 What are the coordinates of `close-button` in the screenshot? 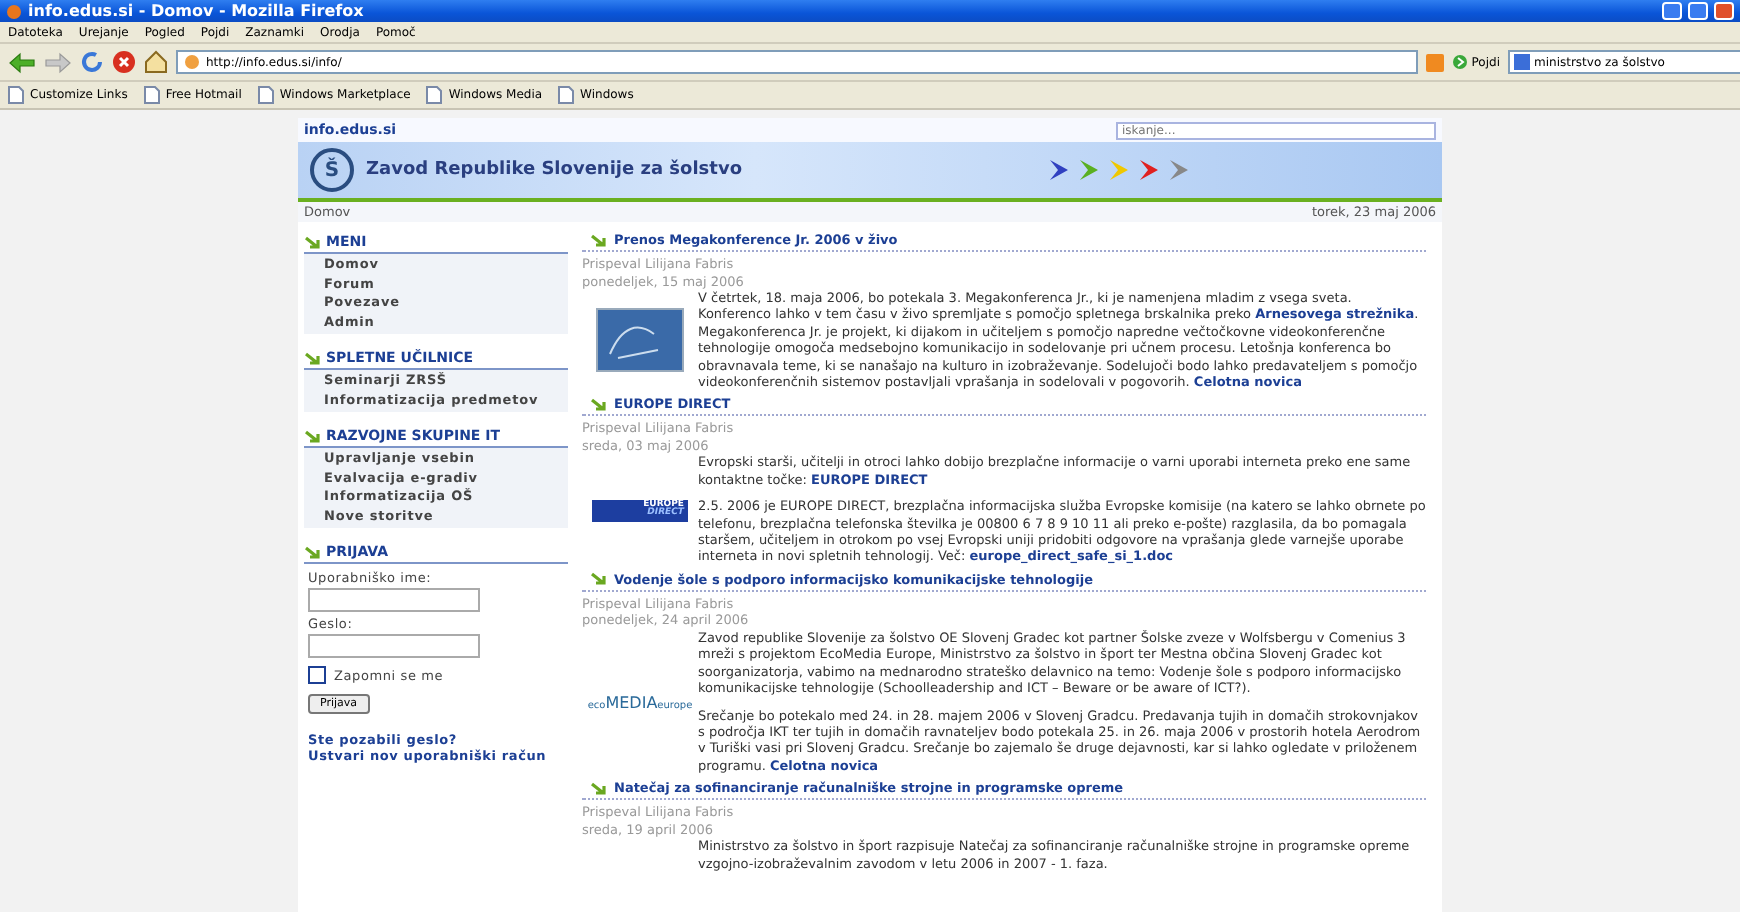 It's located at (1724, 11).